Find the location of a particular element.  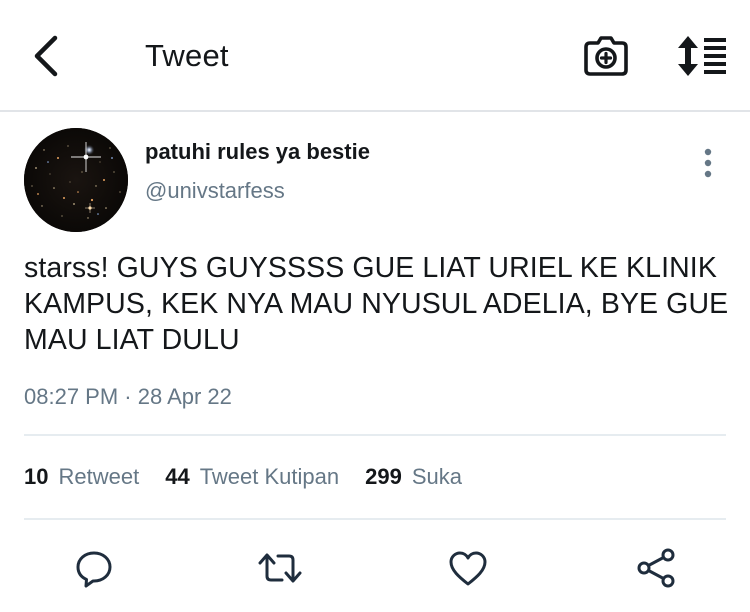

user-handle: @univstarfess is located at coordinates (215, 191).